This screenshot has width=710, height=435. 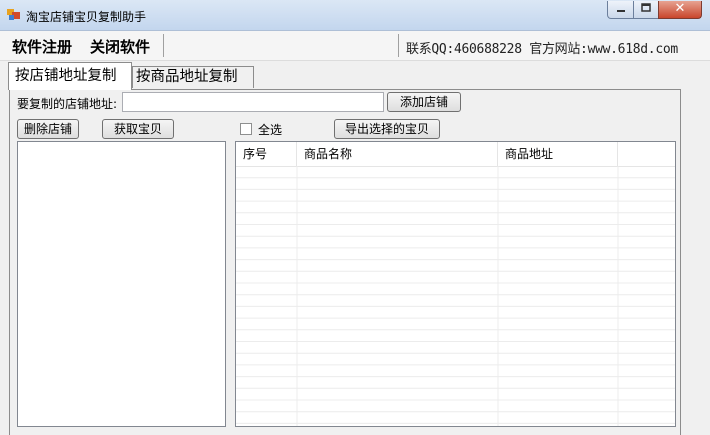 I want to click on contact-info: 联系QQ:460688228 官方网站:www.618d.com, so click(x=542, y=49).